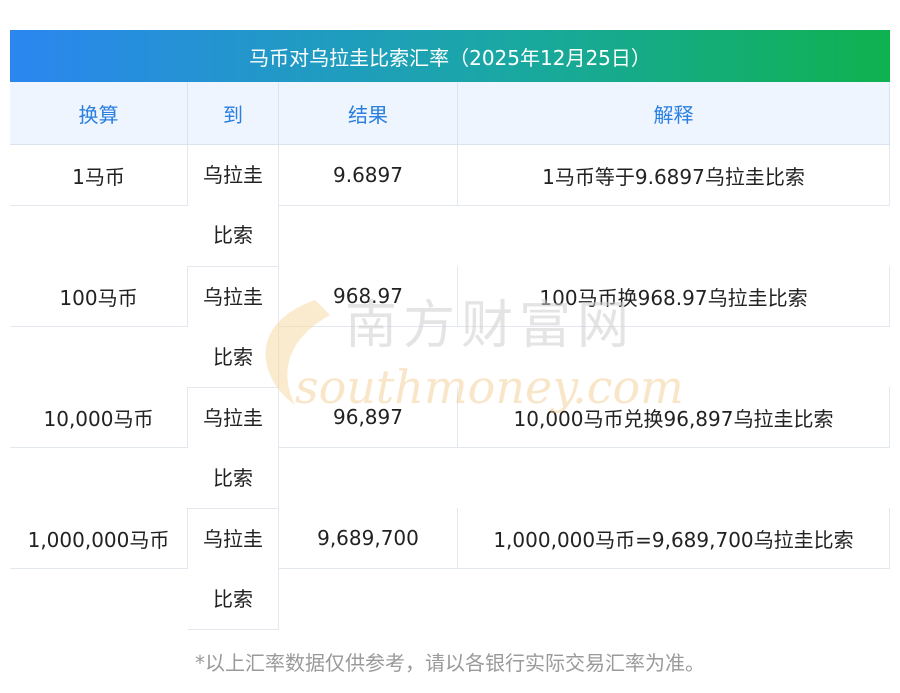  Describe the element at coordinates (99, 538) in the screenshot. I see `amount-cell: 1,000,000马币` at that location.